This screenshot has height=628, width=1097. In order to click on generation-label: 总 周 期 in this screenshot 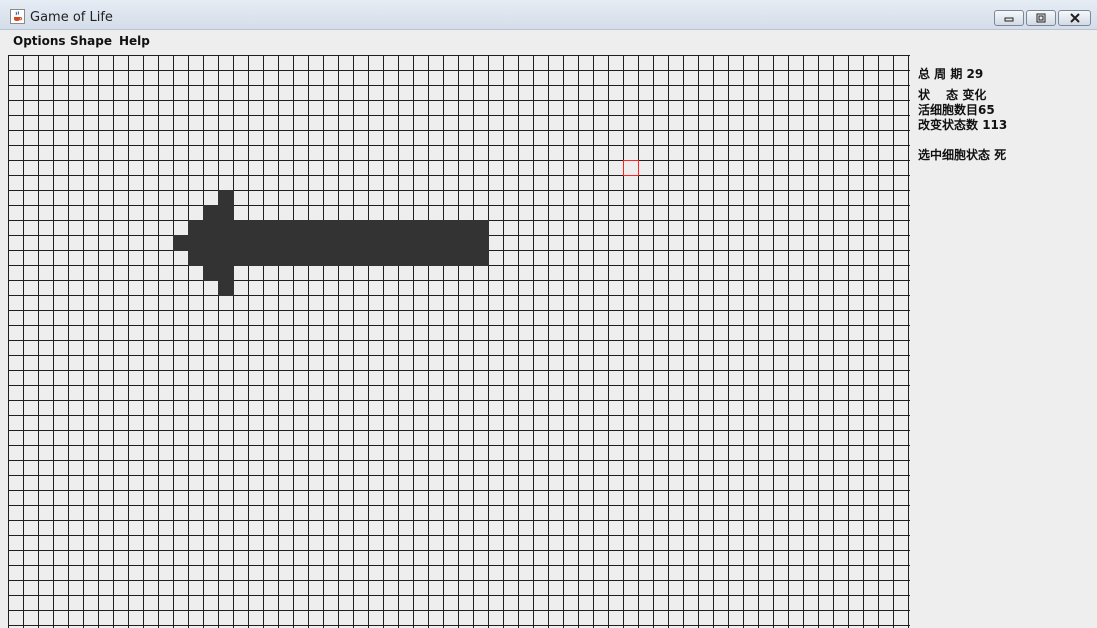, I will do `click(940, 74)`.